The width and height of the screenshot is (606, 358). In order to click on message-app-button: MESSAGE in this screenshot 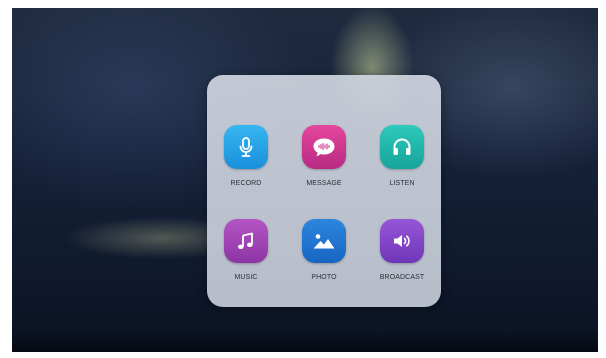, I will do `click(324, 156)`.